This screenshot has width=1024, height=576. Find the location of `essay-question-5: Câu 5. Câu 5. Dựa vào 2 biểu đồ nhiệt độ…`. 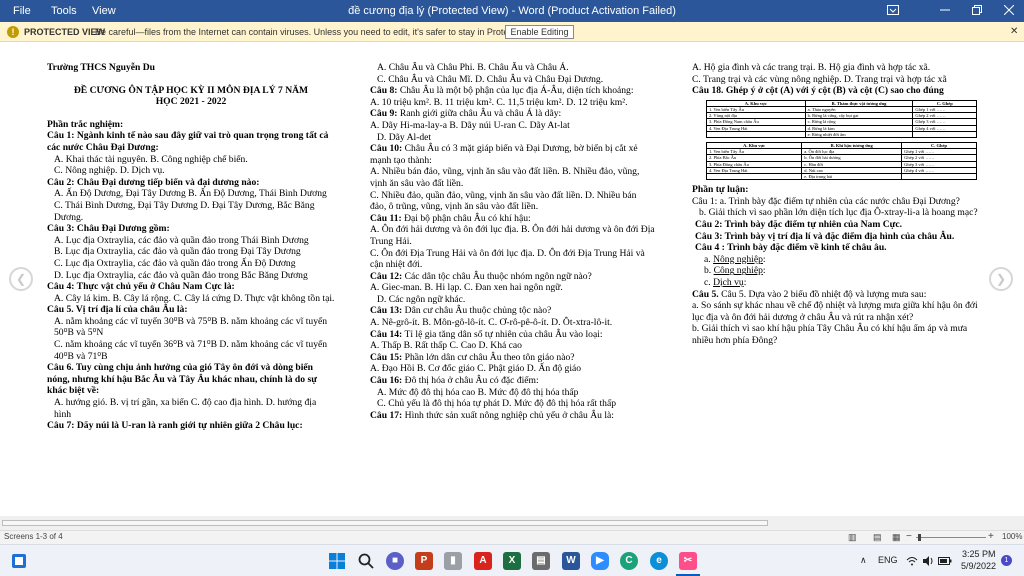

essay-question-5: Câu 5. Câu 5. Dựa vào 2 biểu đồ nhiệt độ… is located at coordinates (809, 294).